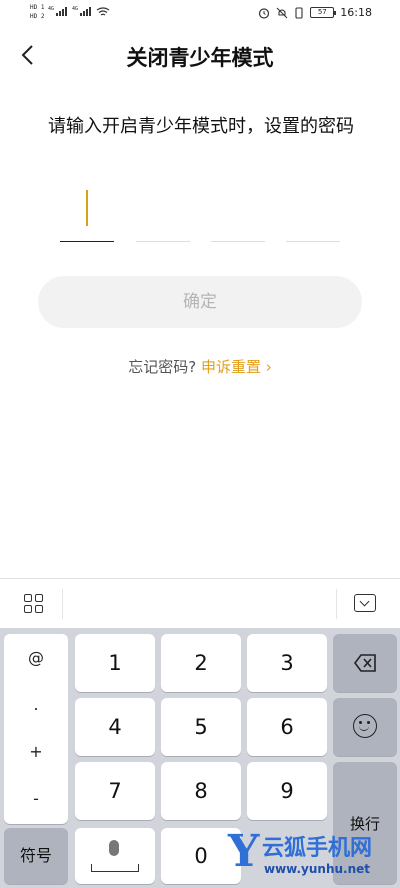 The image size is (400, 888). I want to click on grid-icon, so click(34, 604).